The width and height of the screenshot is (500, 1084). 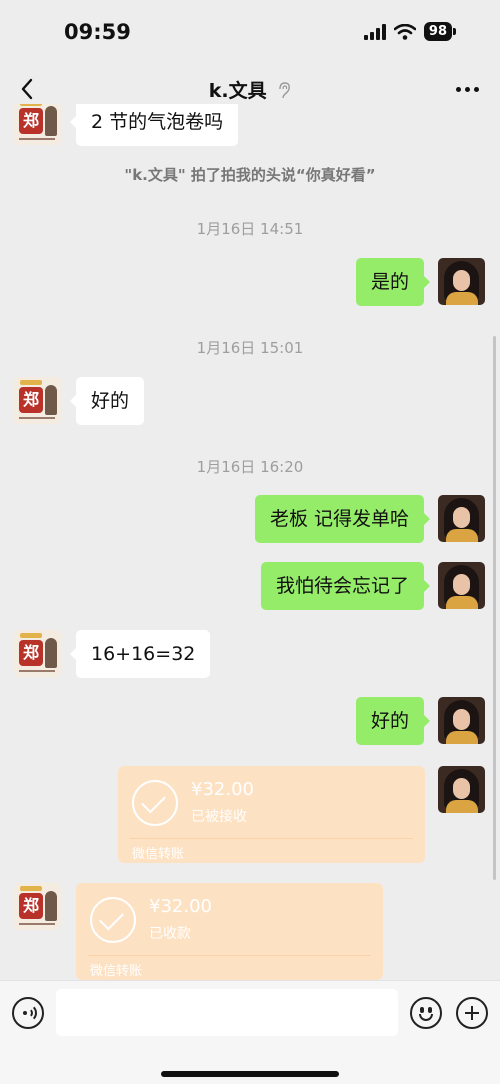 What do you see at coordinates (107, 401) in the screenshot?
I see `incoming-message: 好的` at bounding box center [107, 401].